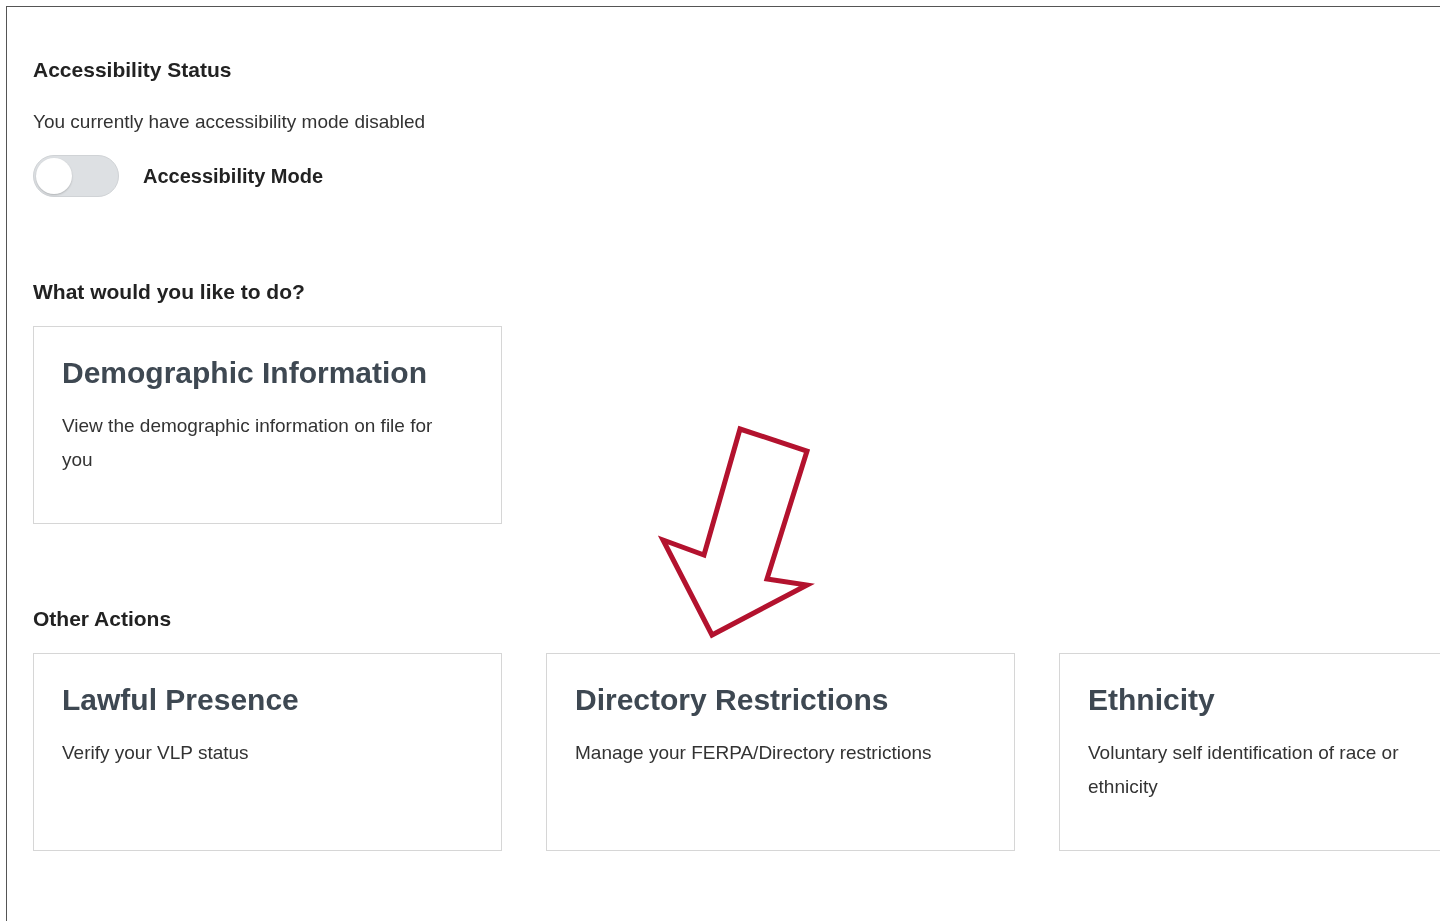 The height and width of the screenshot is (921, 1440). Describe the element at coordinates (245, 372) in the screenshot. I see `card-title: Demographic Information` at that location.